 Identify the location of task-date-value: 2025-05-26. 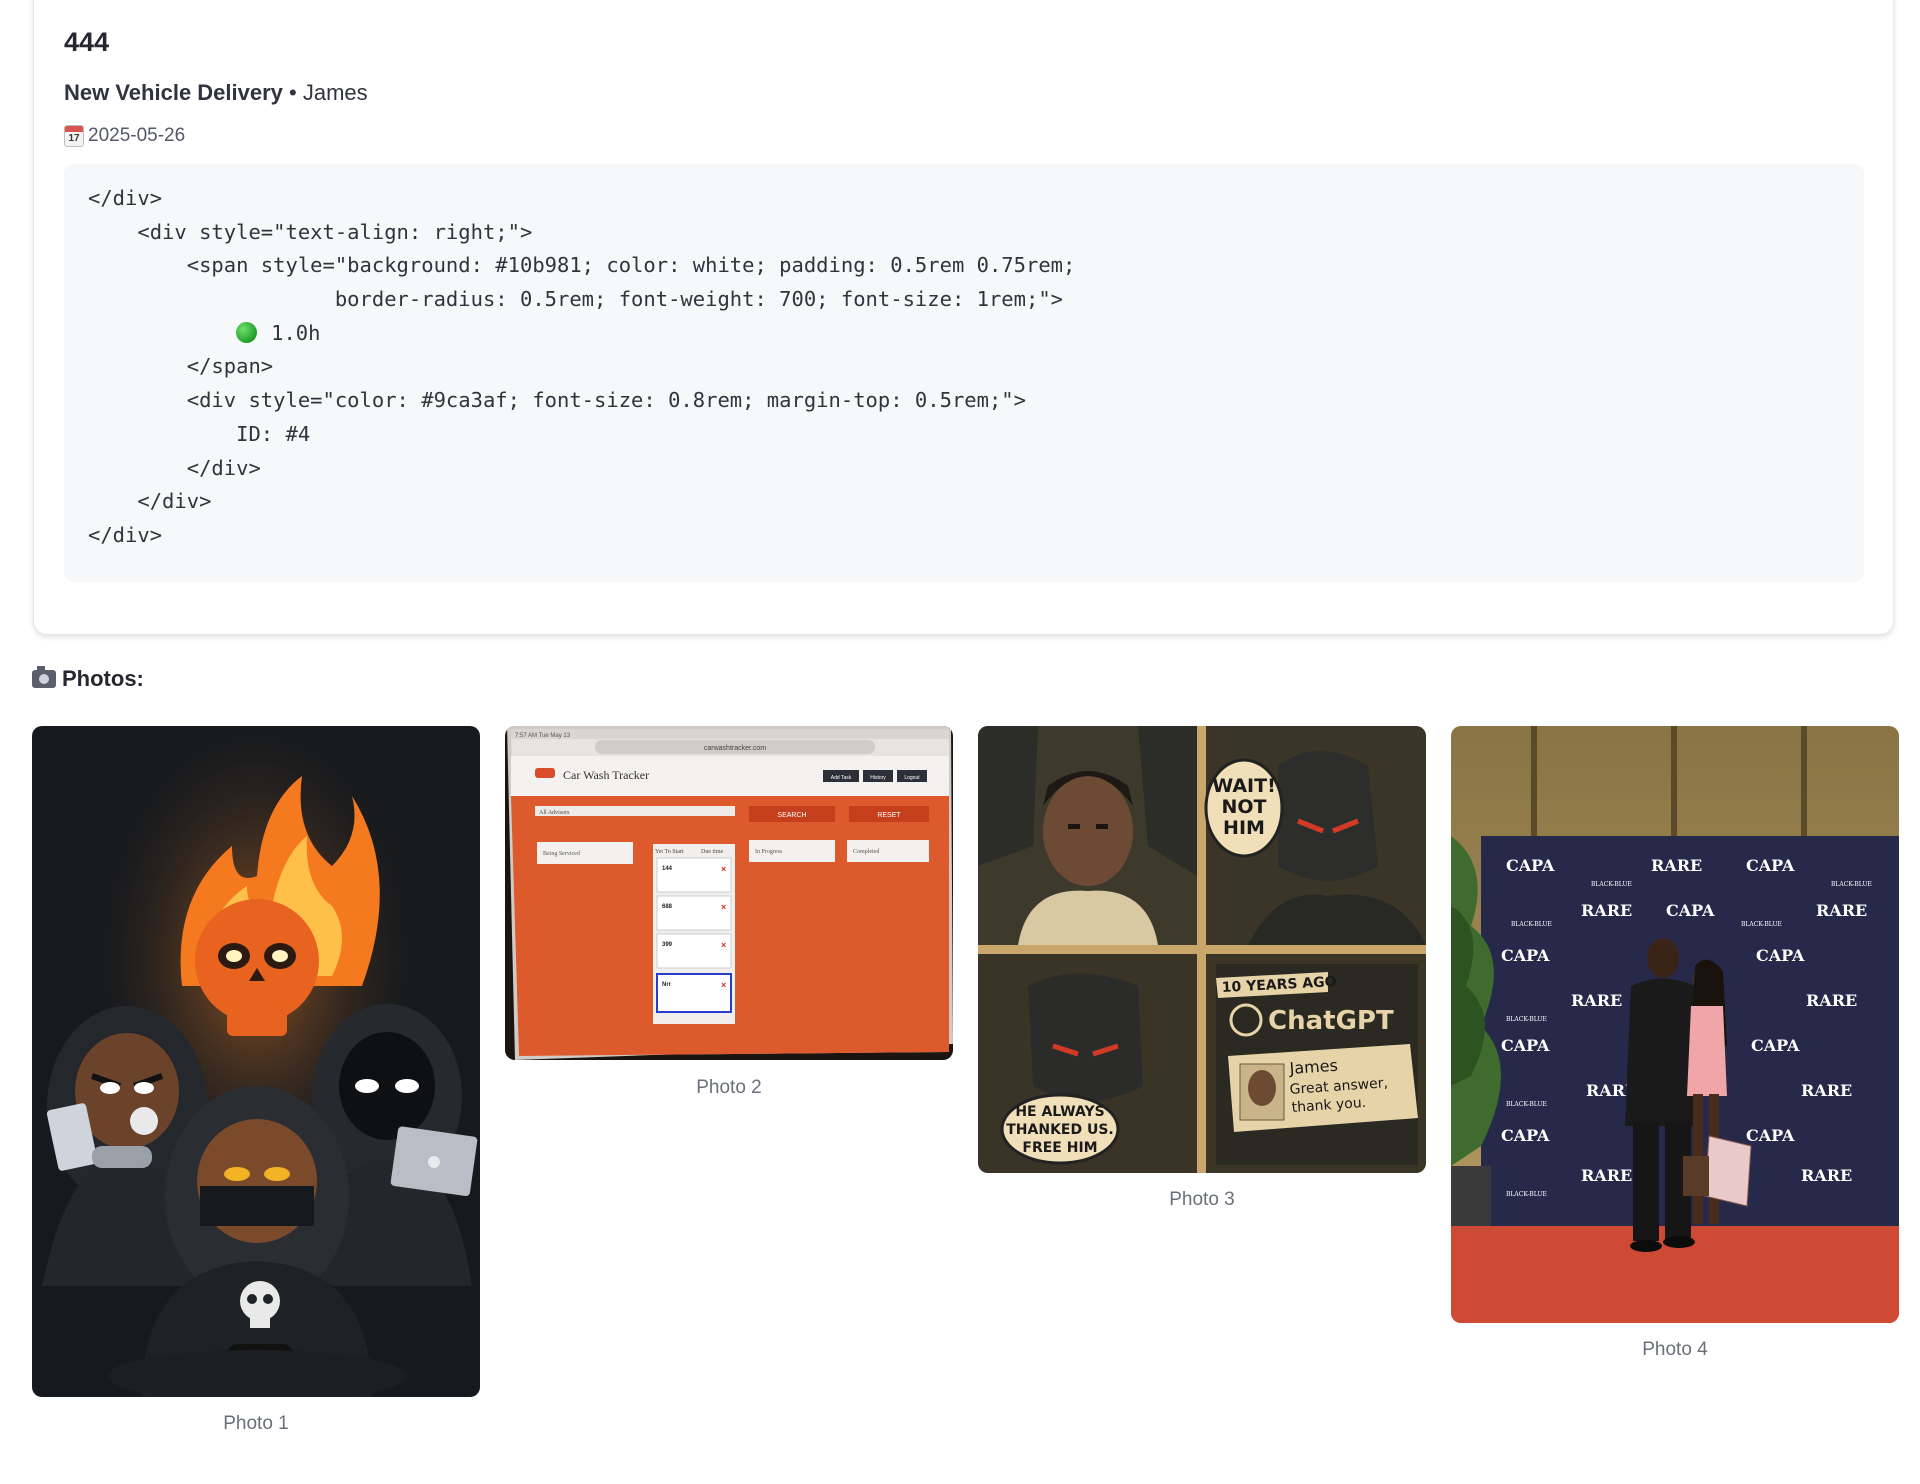
(137, 135).